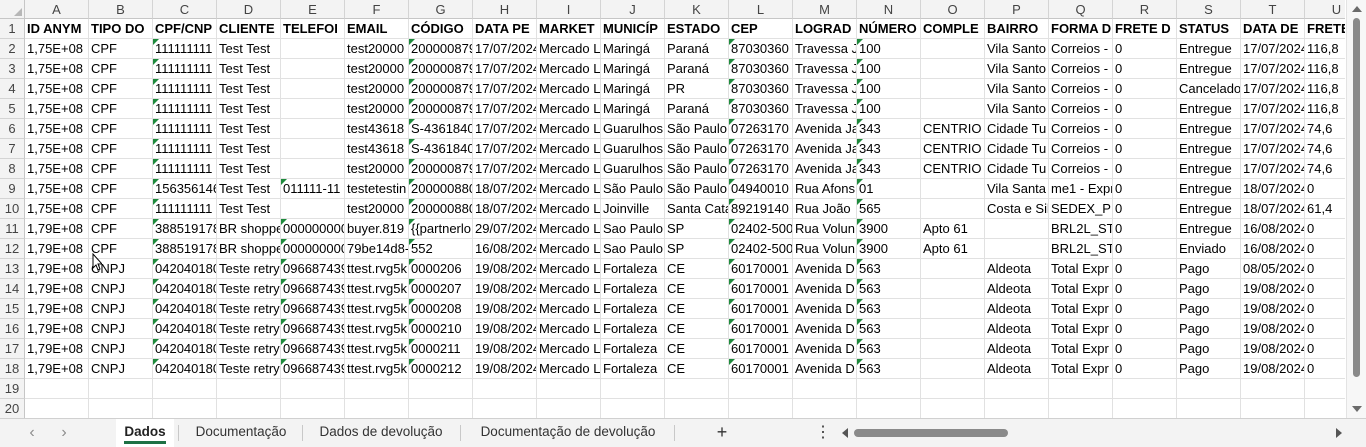 The image size is (1366, 447). I want to click on header-cell: CLIENTE, so click(249, 29).